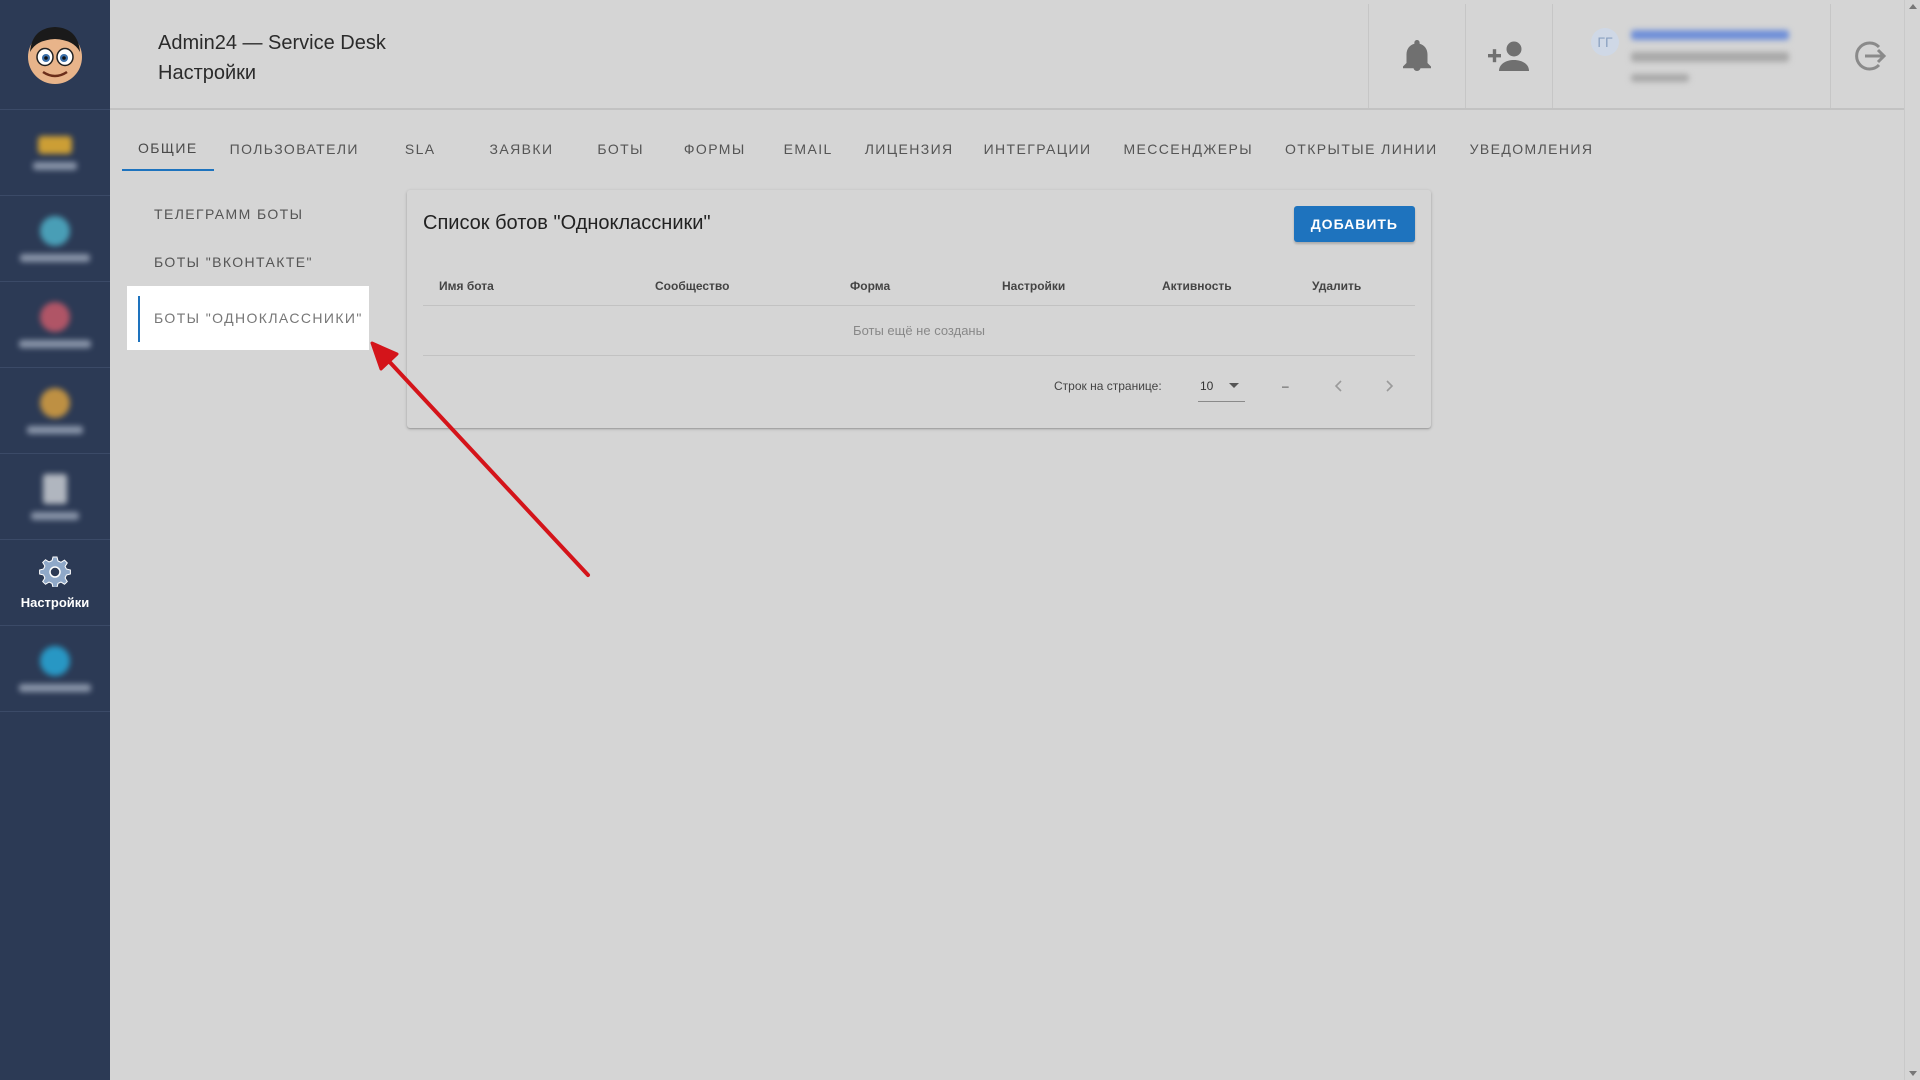 The image size is (1920, 1080). What do you see at coordinates (919, 331) in the screenshot?
I see `empty-table-message: Боты ещё не созданы` at bounding box center [919, 331].